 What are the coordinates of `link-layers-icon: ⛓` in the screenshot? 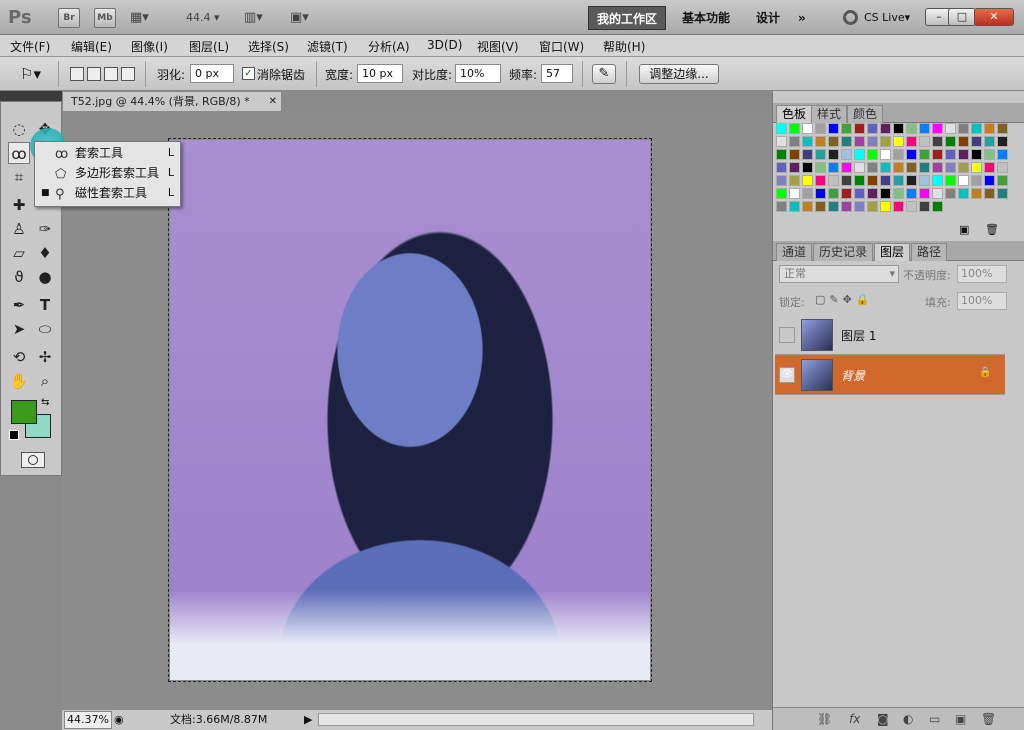 It's located at (824, 719).